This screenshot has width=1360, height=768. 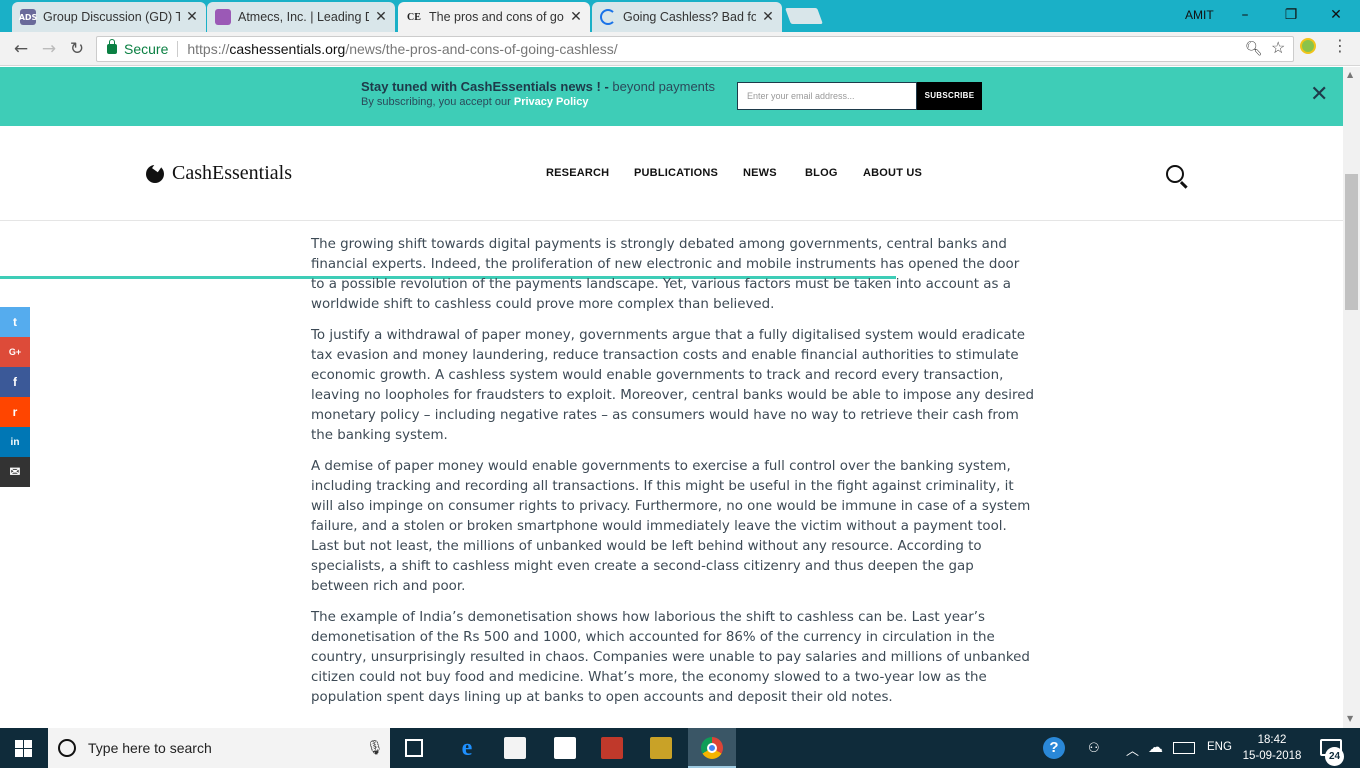 I want to click on tab-title: Atmecs, Inc. | Leading Dig, so click(x=303, y=17).